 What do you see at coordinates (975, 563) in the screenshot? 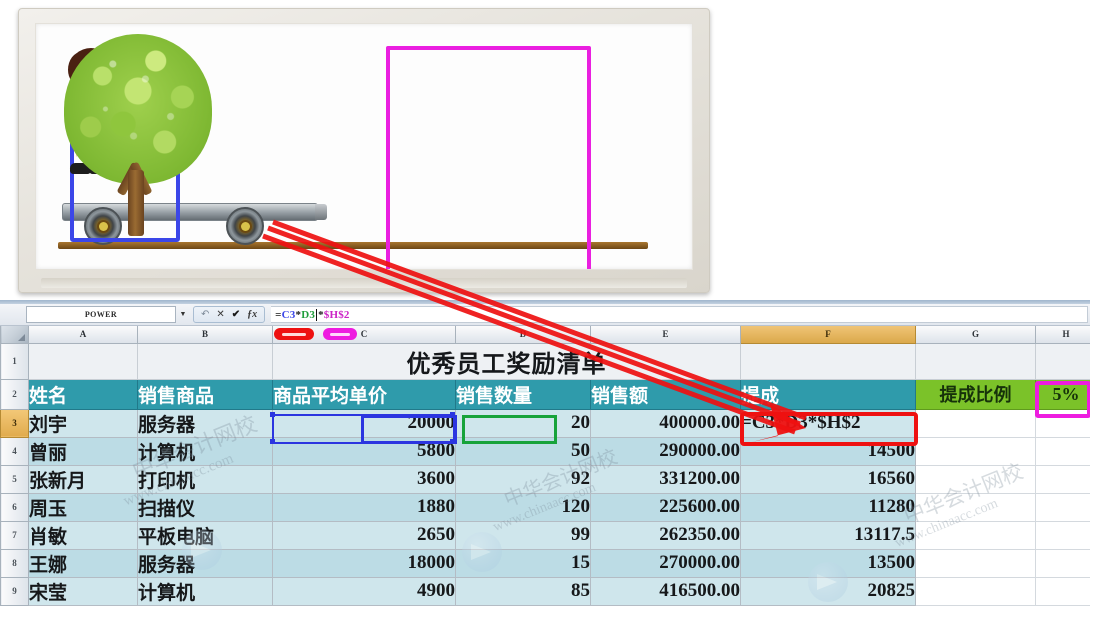
I see `cell-g8` at bounding box center [975, 563].